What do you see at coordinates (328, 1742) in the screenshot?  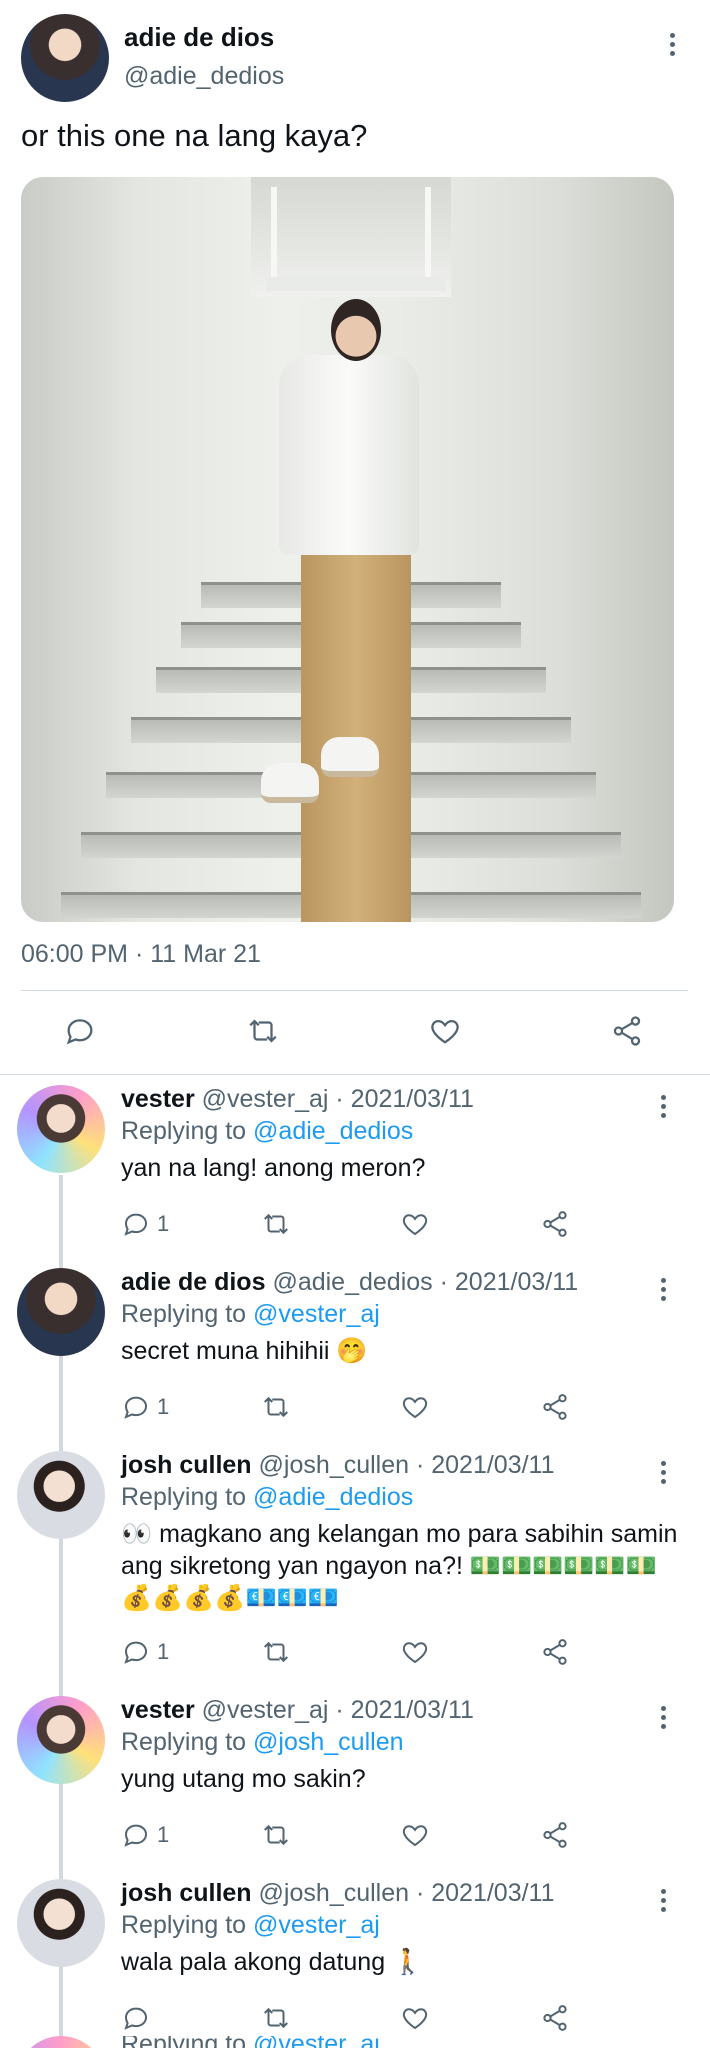 I see `replying-to-link: @josh_cullen` at bounding box center [328, 1742].